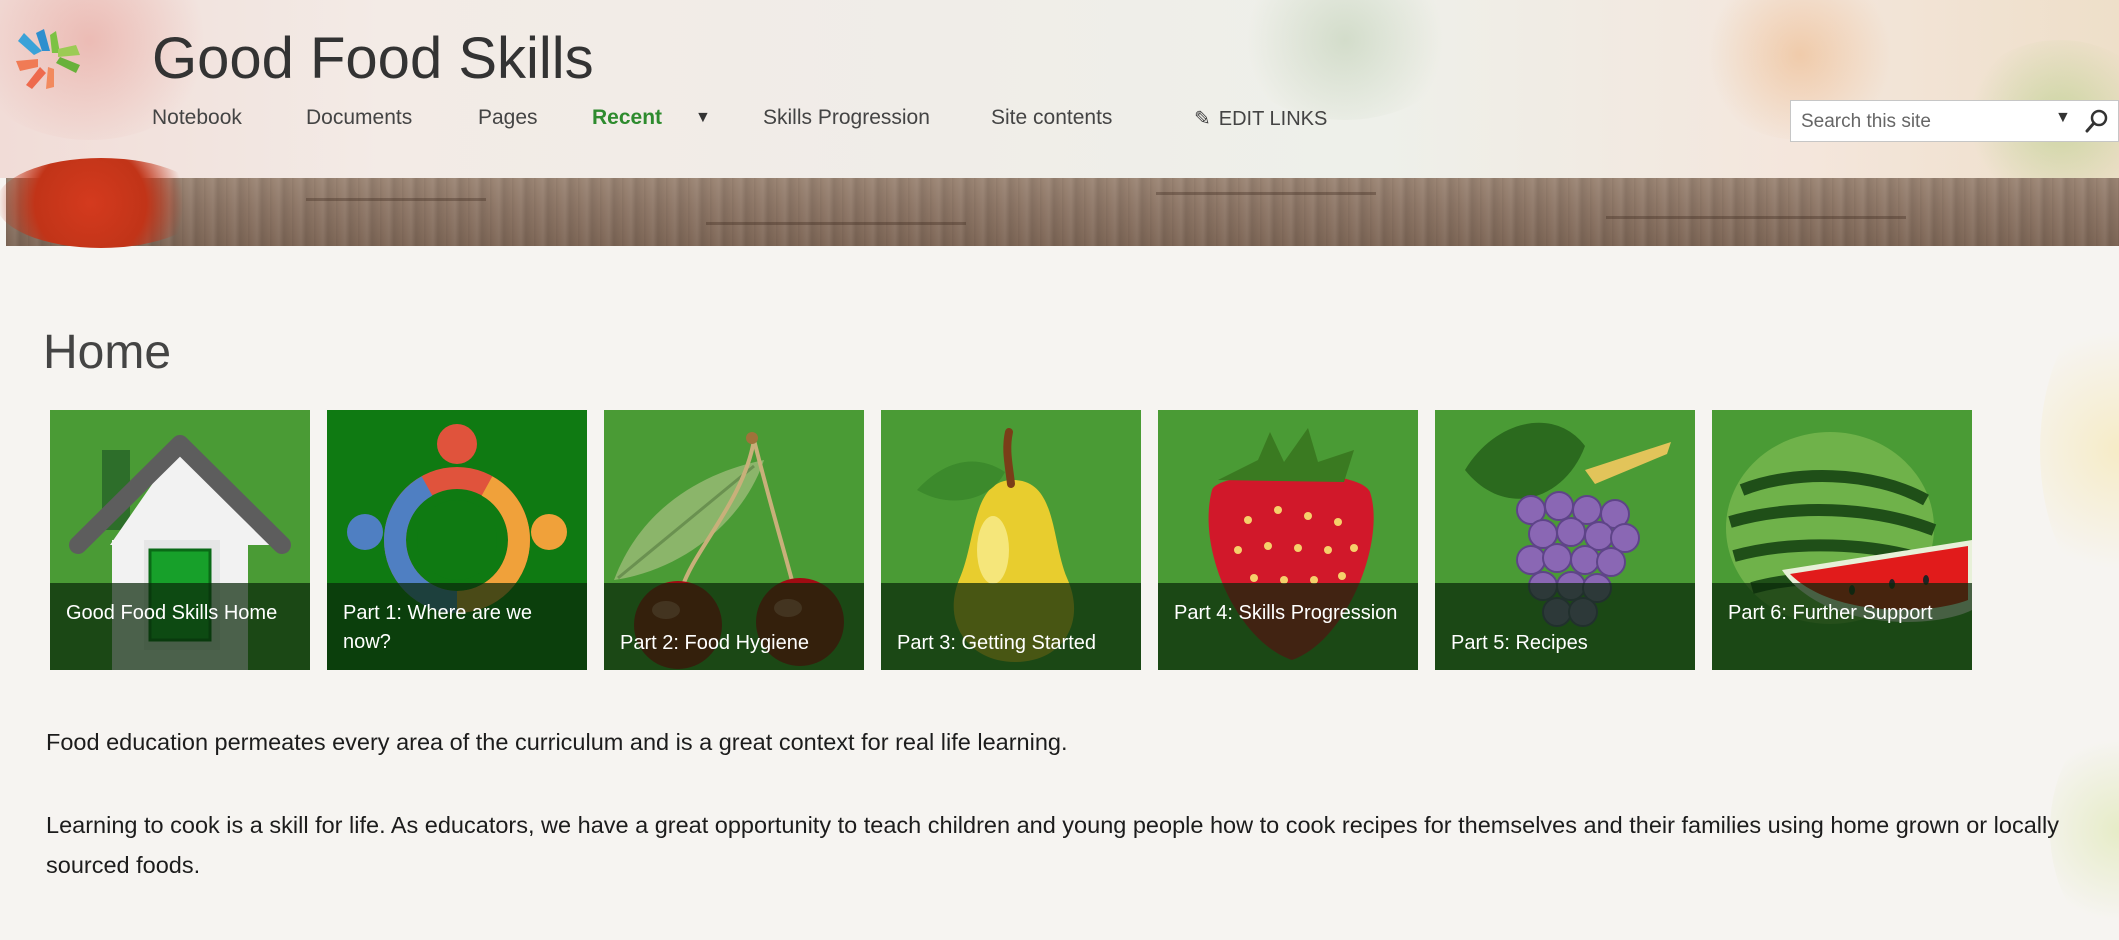 Image resolution: width=2119 pixels, height=940 pixels. I want to click on tile-label: Part 3: Getting Started, so click(1011, 626).